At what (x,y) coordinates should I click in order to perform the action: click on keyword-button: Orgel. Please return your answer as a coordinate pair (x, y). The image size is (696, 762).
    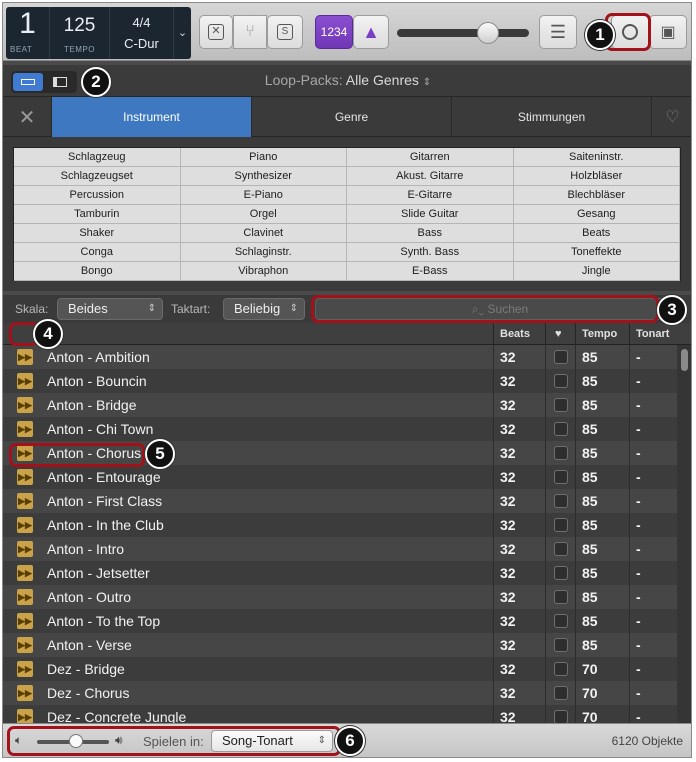
    Looking at the image, I should click on (263, 214).